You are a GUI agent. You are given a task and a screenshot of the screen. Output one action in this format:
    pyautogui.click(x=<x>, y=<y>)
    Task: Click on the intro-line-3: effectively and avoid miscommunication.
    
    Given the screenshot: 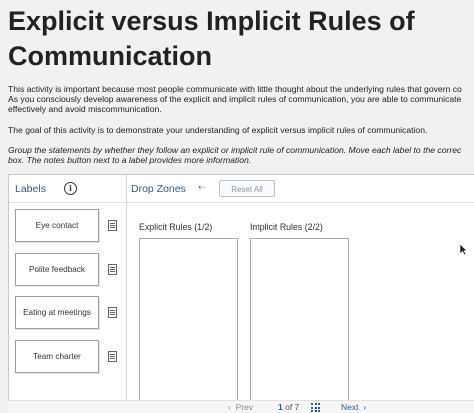 What is the action you would take?
    pyautogui.click(x=85, y=109)
    